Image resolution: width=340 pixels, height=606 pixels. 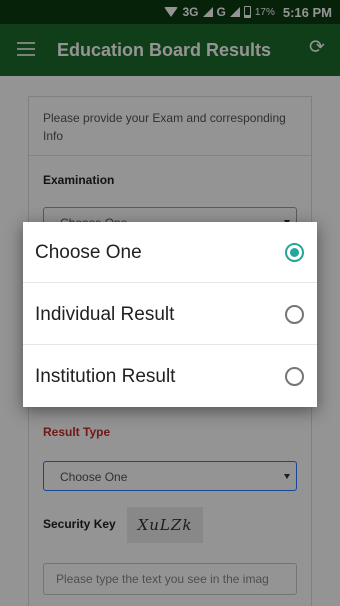 I want to click on option-label: Choose One, so click(x=88, y=252).